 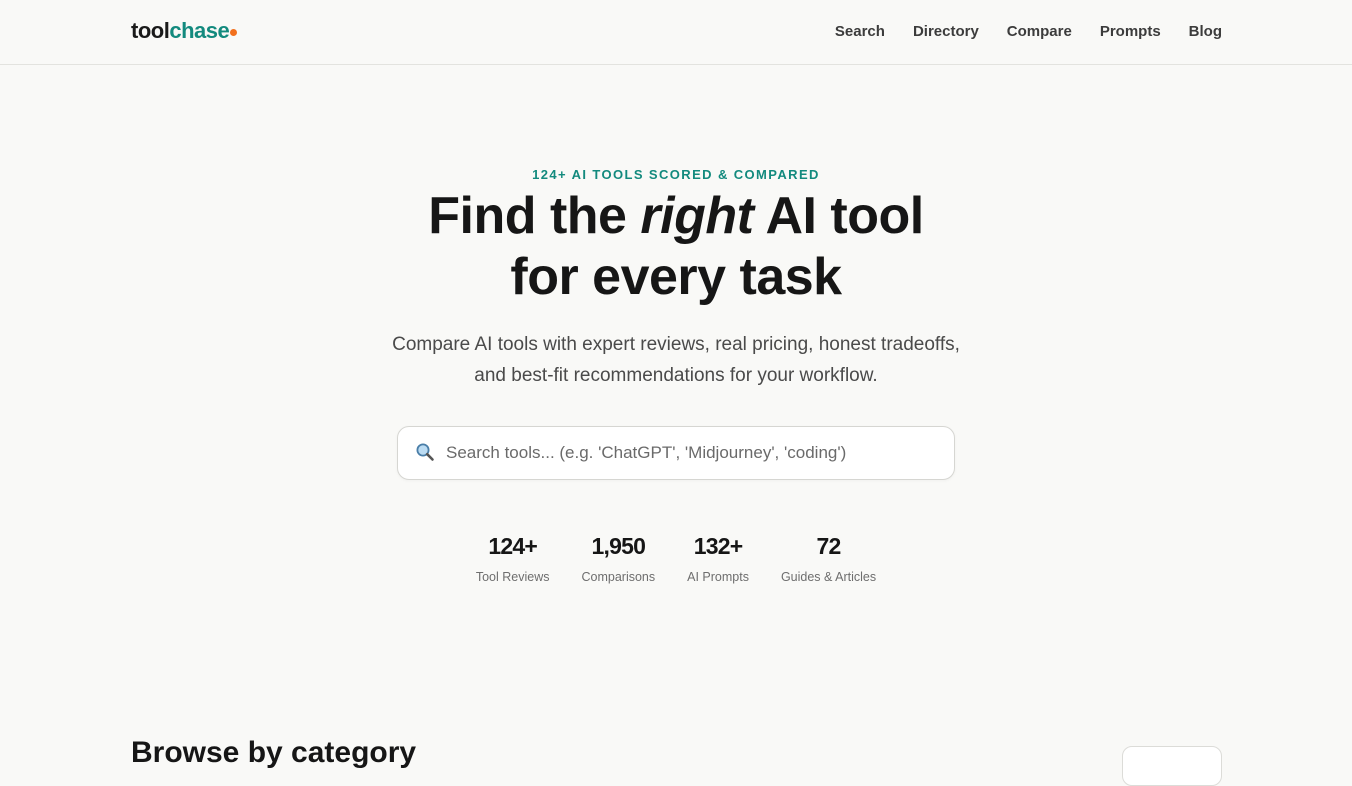 What do you see at coordinates (199, 30) in the screenshot?
I see `logo-text-chase: chase` at bounding box center [199, 30].